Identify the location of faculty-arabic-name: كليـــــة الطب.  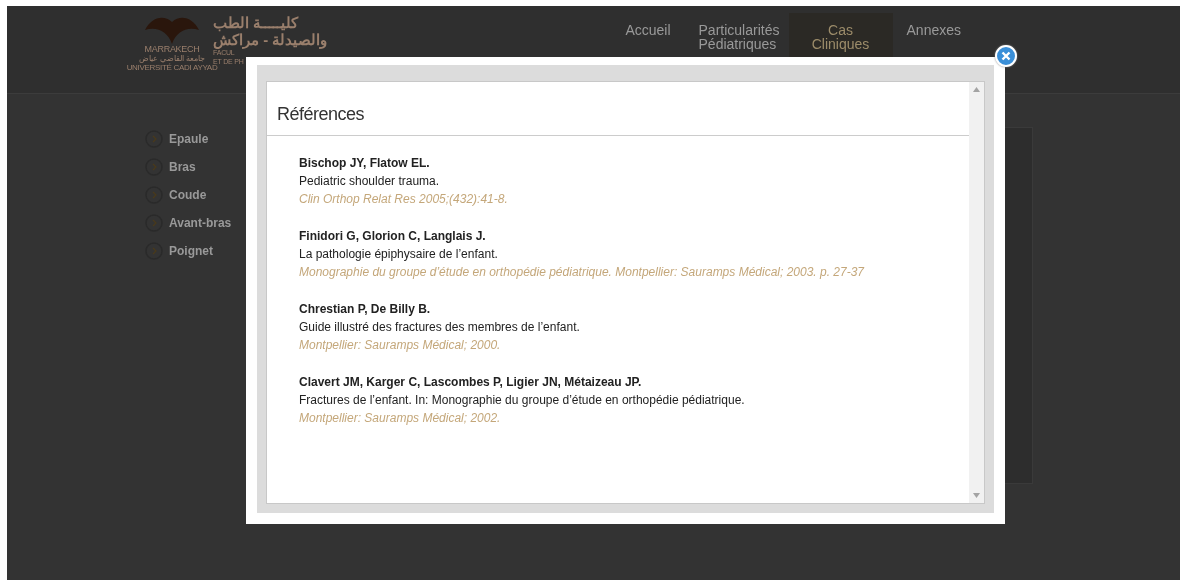
(256, 22).